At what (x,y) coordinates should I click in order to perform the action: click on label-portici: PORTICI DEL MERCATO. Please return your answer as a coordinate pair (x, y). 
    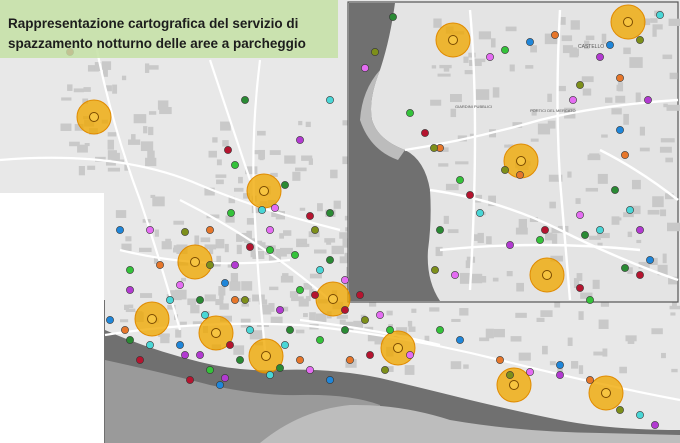
    Looking at the image, I should click on (553, 110).